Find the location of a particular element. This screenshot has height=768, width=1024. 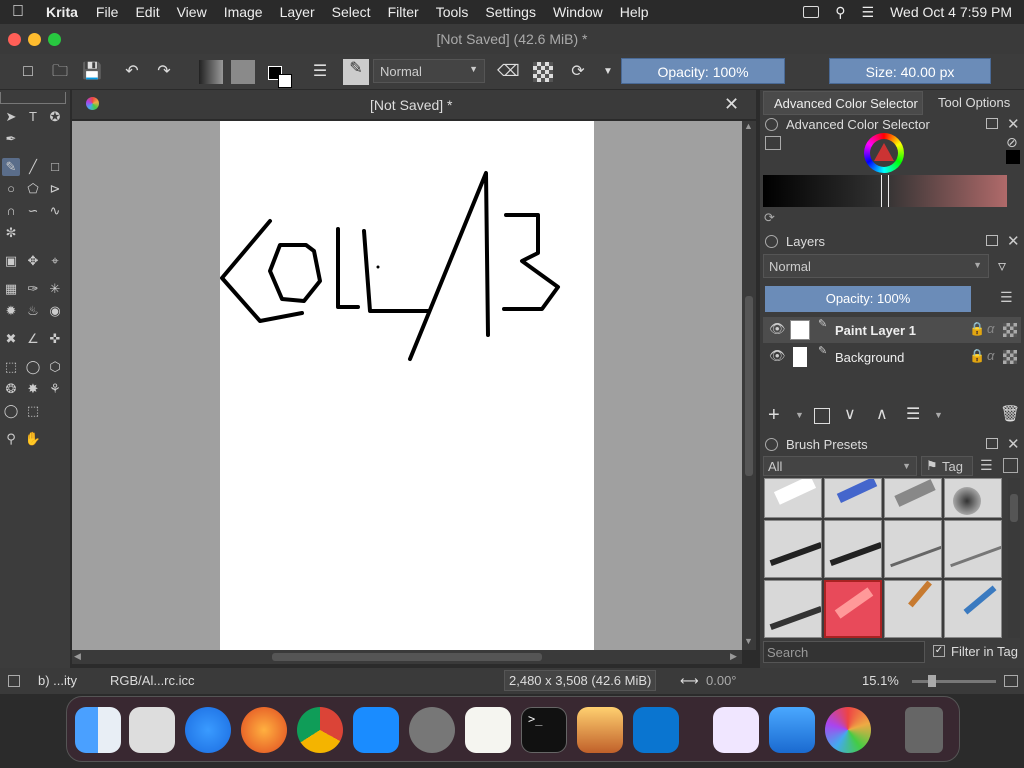

brush-search-input: Search is located at coordinates (844, 652).